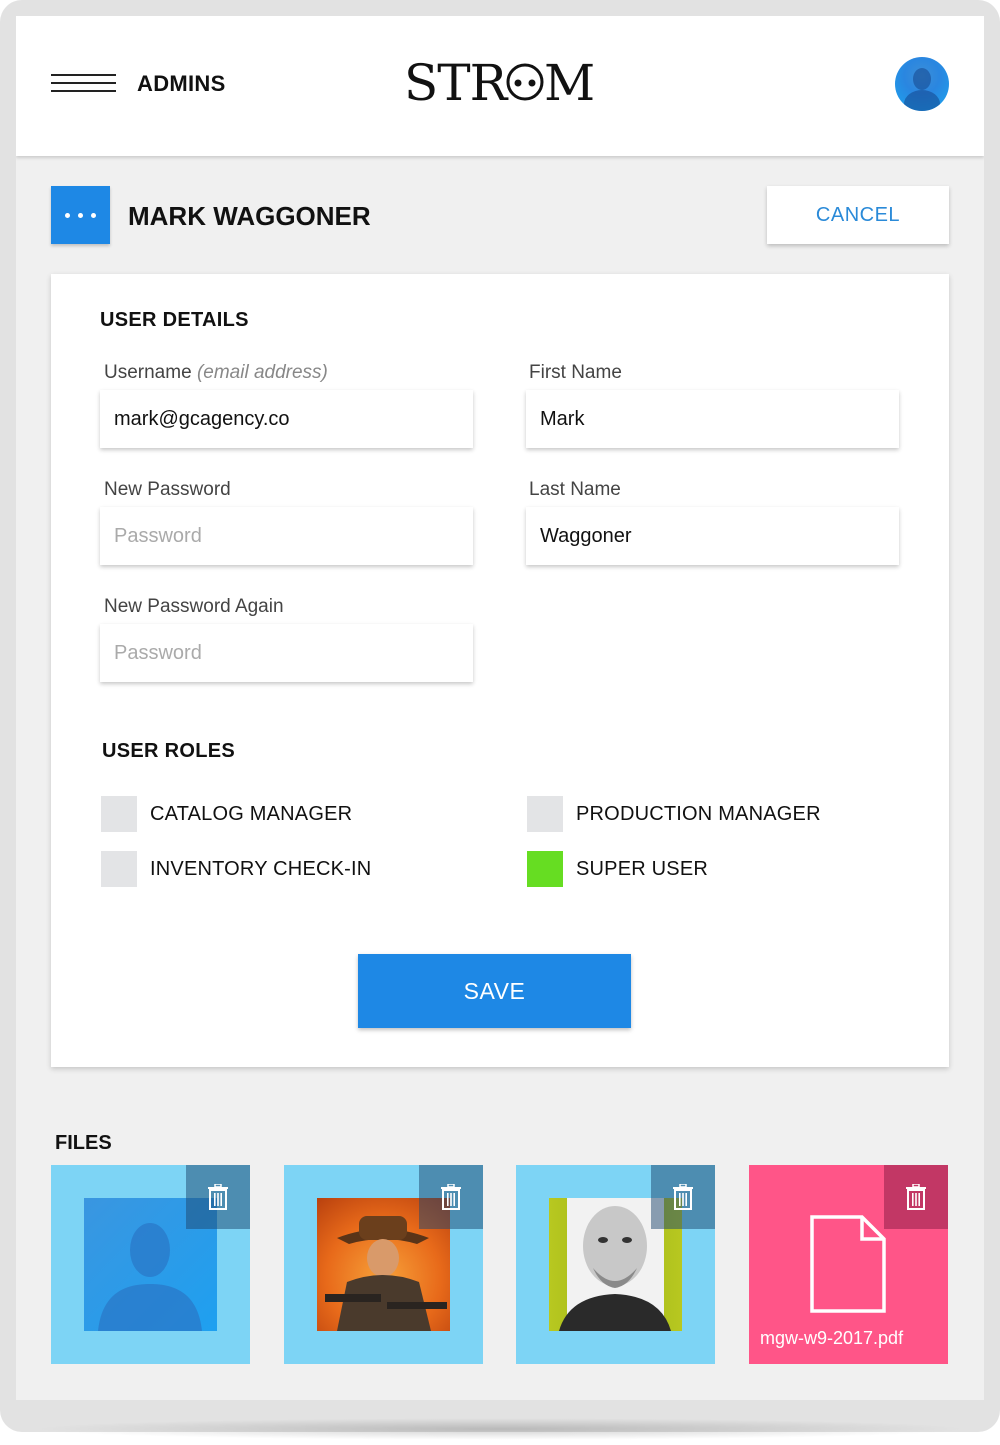 This screenshot has width=1000, height=1445. Describe the element at coordinates (169, 751) in the screenshot. I see `user-roles-heading: USER ROLES` at that location.